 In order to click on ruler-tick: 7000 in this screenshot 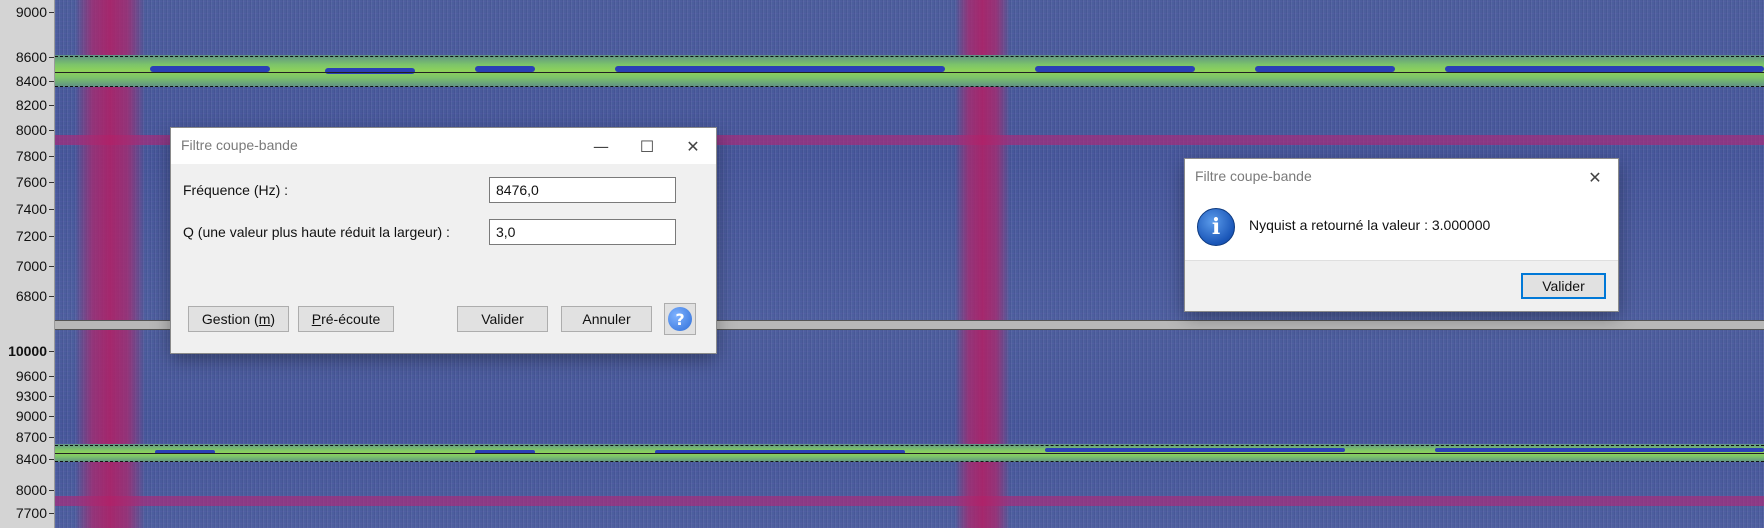, I will do `click(31, 266)`.